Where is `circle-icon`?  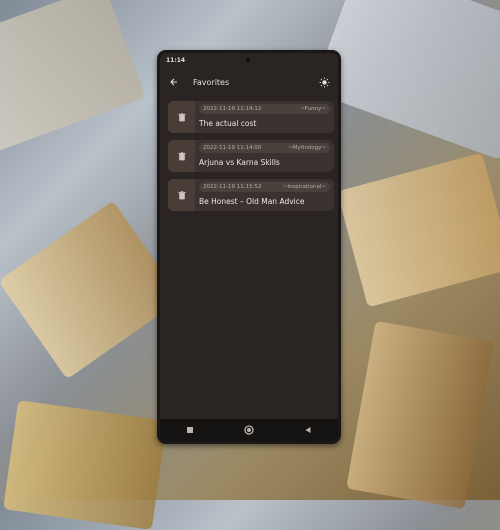
circle-icon is located at coordinates (249, 430).